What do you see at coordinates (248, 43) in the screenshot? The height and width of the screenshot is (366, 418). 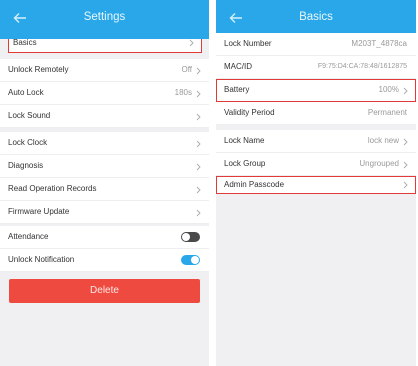 I see `row-label: Lock Number` at bounding box center [248, 43].